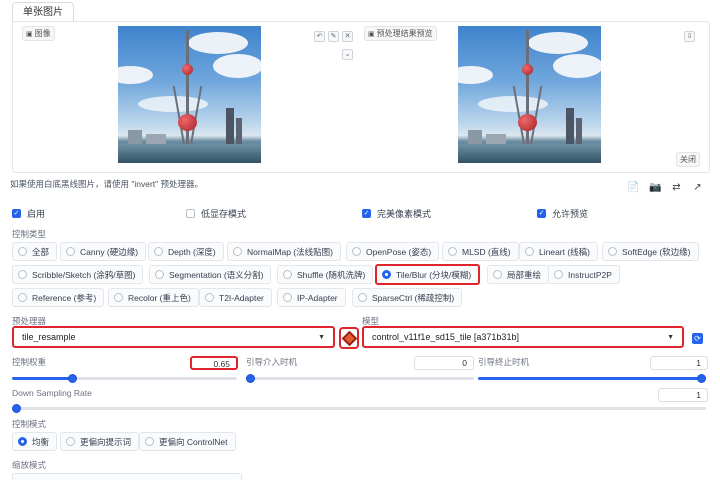 This screenshot has width=720, height=480. What do you see at coordinates (35, 251) in the screenshot?
I see `control-type-all: 全部` at bounding box center [35, 251].